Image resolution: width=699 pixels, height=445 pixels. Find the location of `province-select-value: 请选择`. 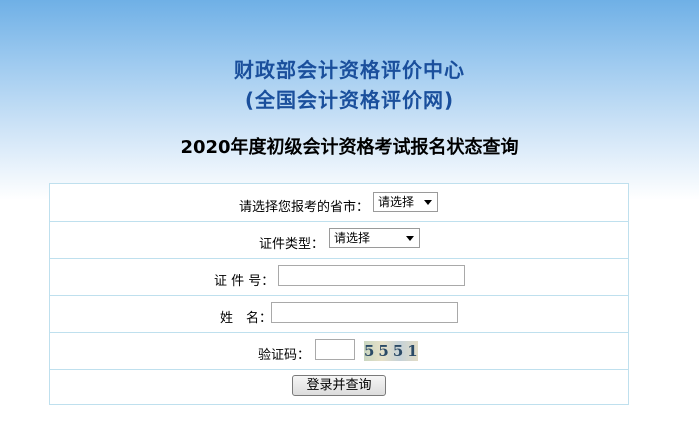

province-select-value: 请选择 is located at coordinates (396, 202).